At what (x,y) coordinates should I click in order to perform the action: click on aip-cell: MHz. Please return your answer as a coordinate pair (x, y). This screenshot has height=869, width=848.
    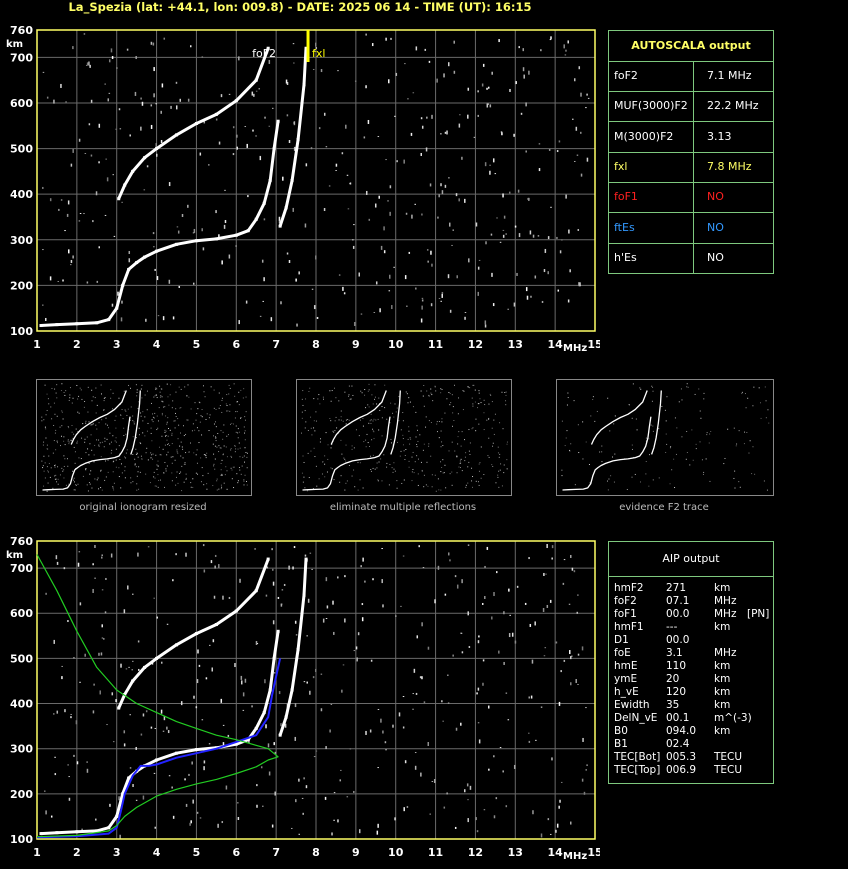
    Looking at the image, I should click on (725, 614).